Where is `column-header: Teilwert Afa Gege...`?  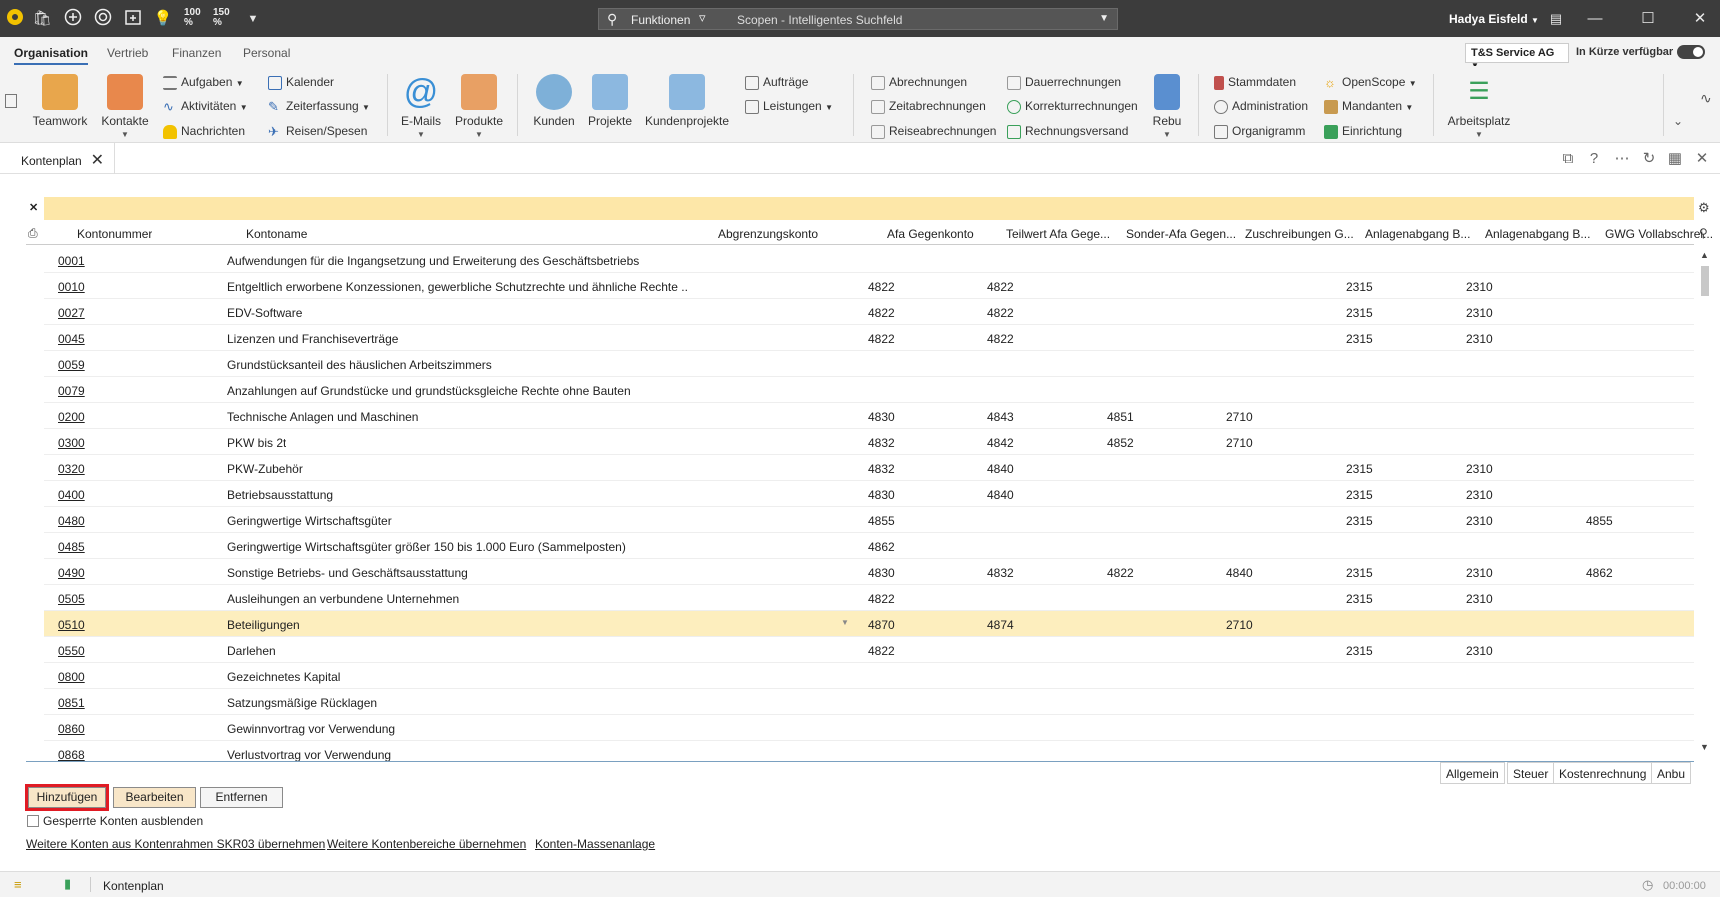
column-header: Teilwert Afa Gege... is located at coordinates (1058, 234).